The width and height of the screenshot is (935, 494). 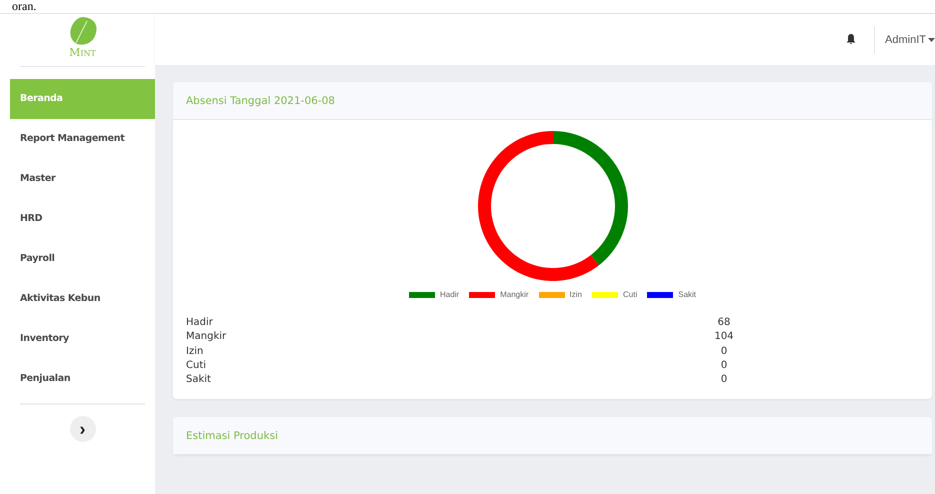 What do you see at coordinates (232, 436) in the screenshot?
I see `card-title: Estimasi Produksi` at bounding box center [232, 436].